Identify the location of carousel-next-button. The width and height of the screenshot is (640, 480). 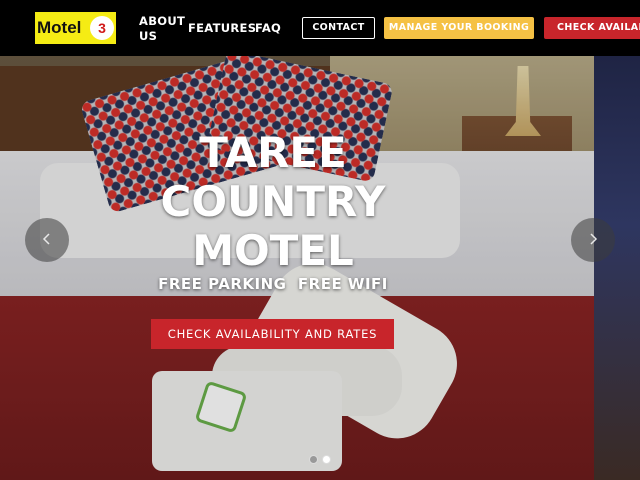
(593, 240).